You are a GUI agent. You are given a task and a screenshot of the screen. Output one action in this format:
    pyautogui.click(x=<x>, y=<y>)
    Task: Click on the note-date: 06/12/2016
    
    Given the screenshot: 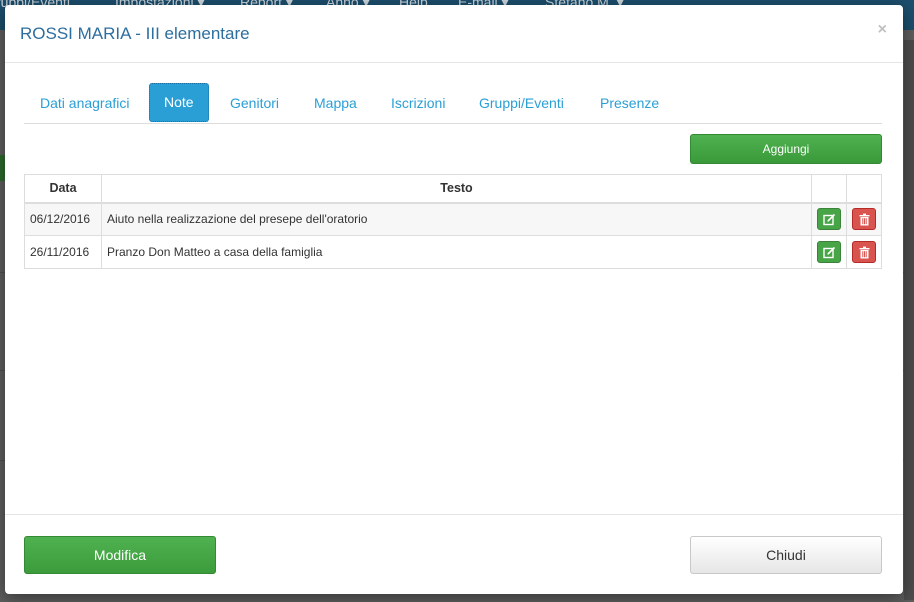 What is the action you would take?
    pyautogui.click(x=63, y=219)
    